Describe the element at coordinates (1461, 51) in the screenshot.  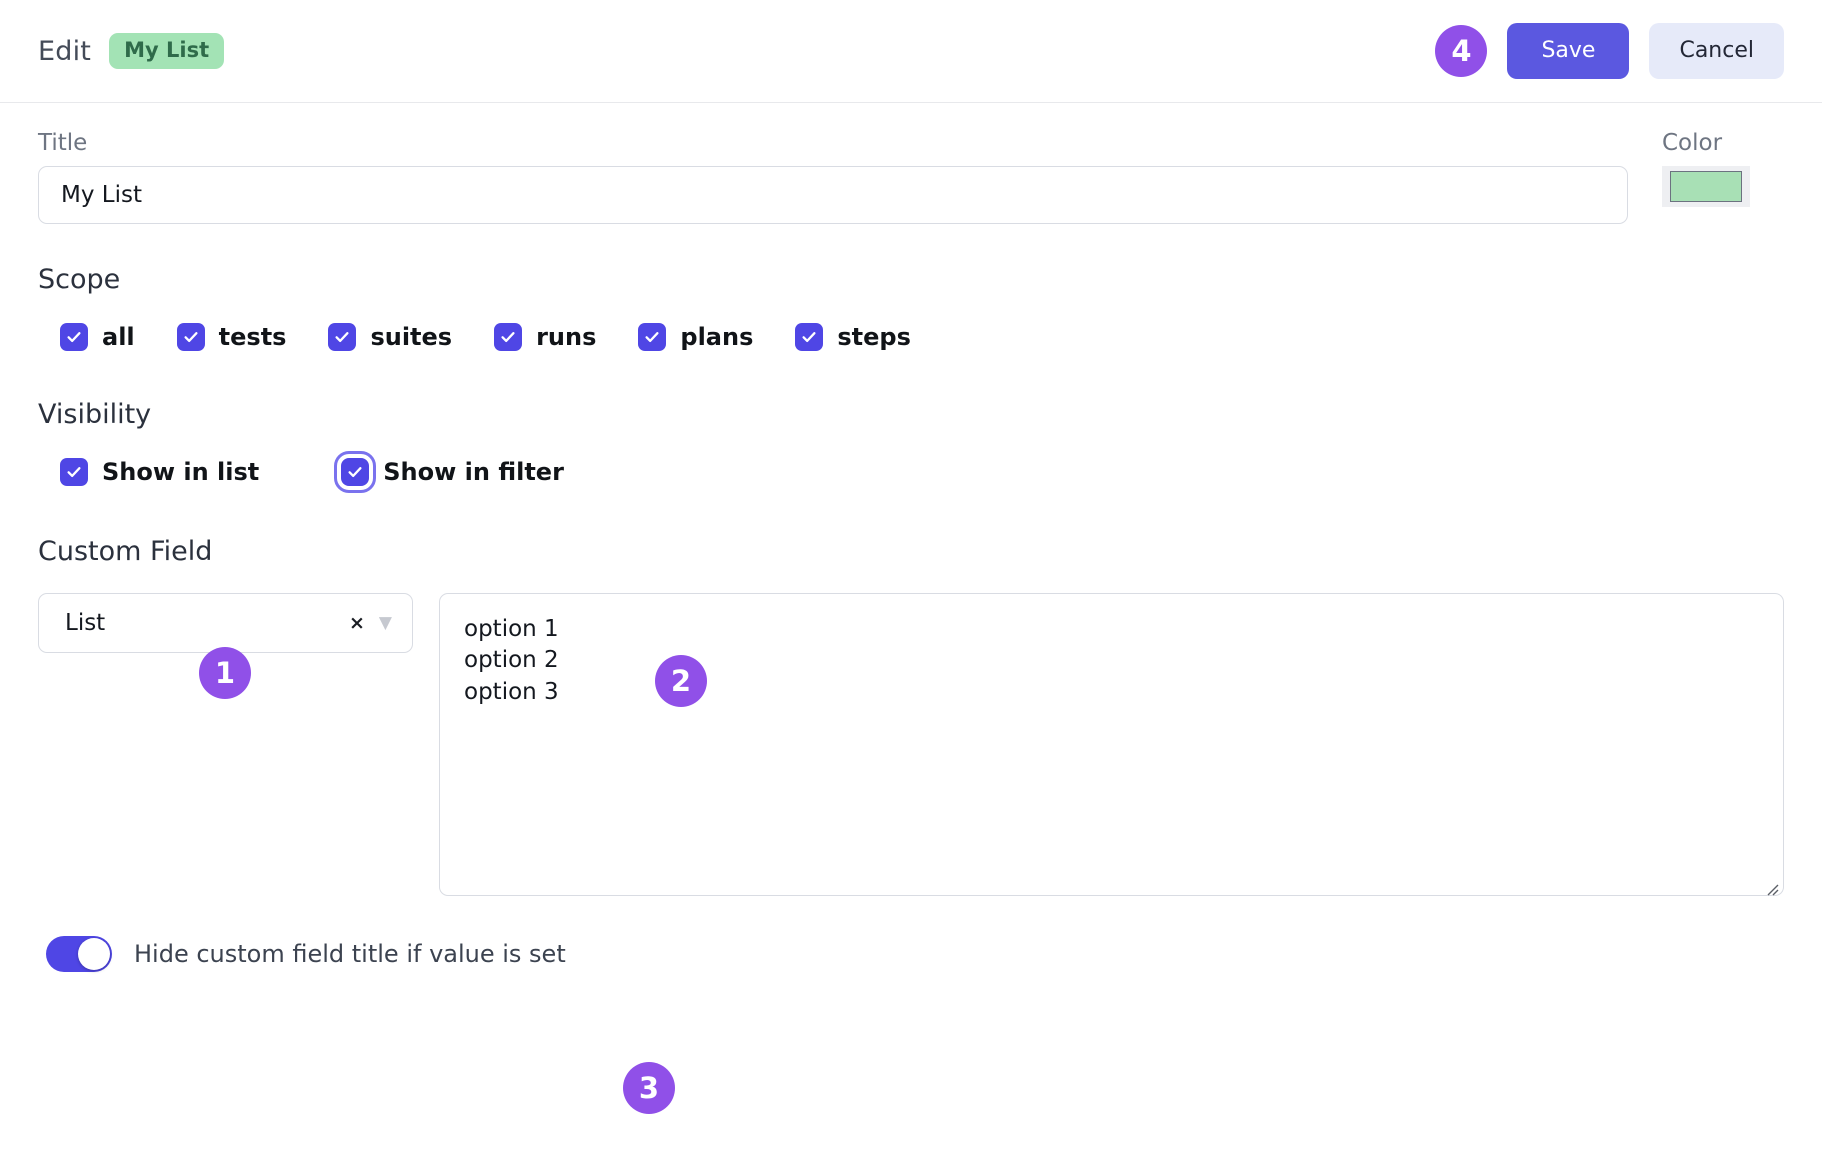
I see `step-badge-4: 4` at that location.